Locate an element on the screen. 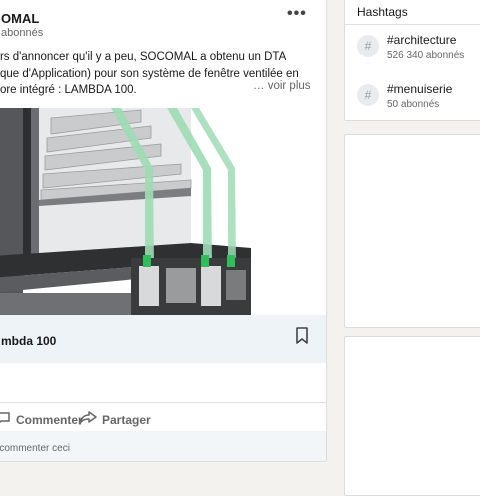  comment-button: Commenter is located at coordinates (41, 419).